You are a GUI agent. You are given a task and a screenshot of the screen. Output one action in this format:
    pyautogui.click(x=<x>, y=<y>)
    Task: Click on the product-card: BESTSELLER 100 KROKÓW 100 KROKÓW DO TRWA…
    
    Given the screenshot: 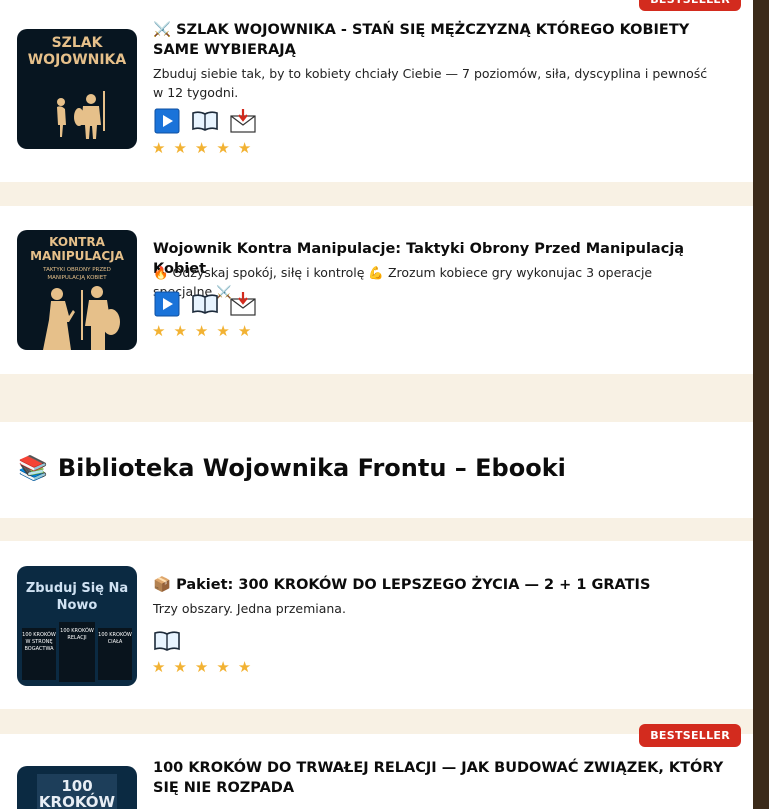 What is the action you would take?
    pyautogui.click(x=376, y=766)
    